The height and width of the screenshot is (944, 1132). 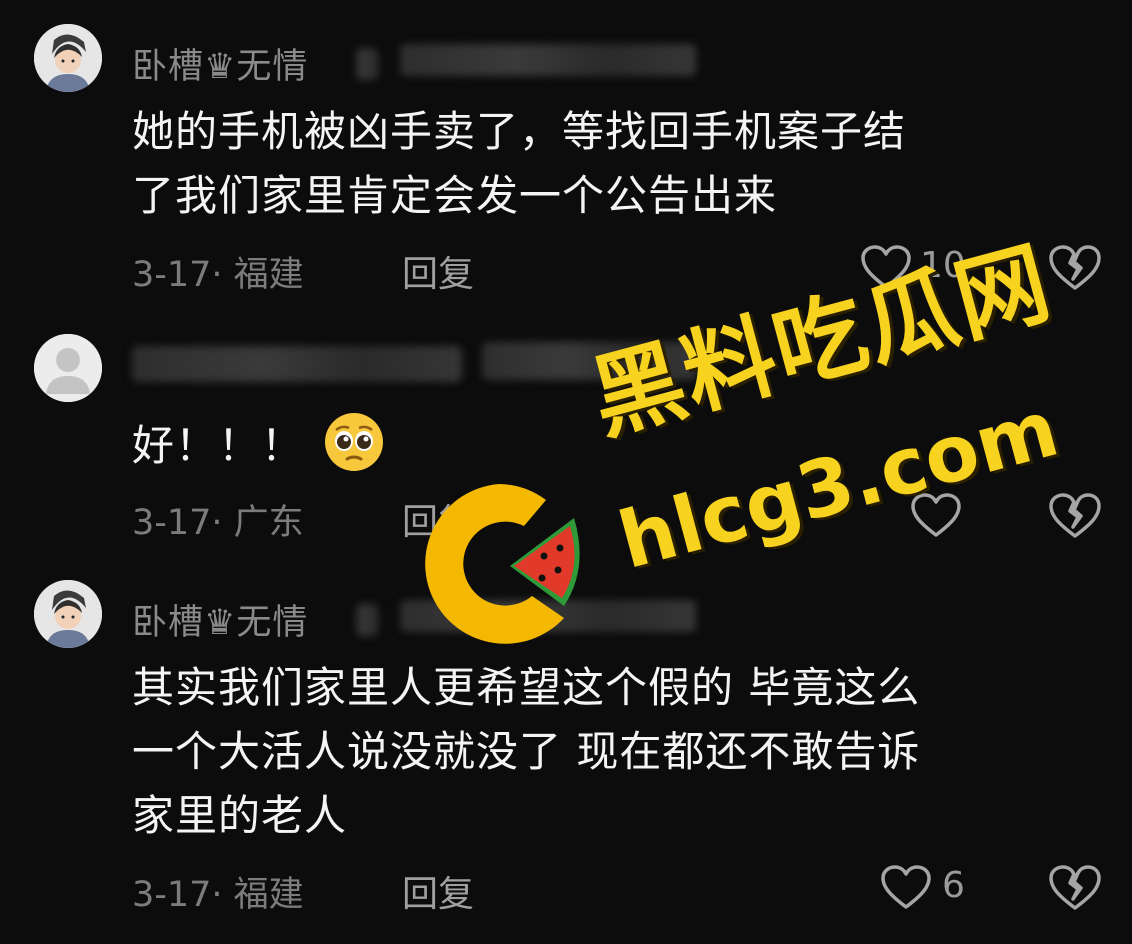 What do you see at coordinates (240, 815) in the screenshot?
I see `comment-line: 家里的老人` at bounding box center [240, 815].